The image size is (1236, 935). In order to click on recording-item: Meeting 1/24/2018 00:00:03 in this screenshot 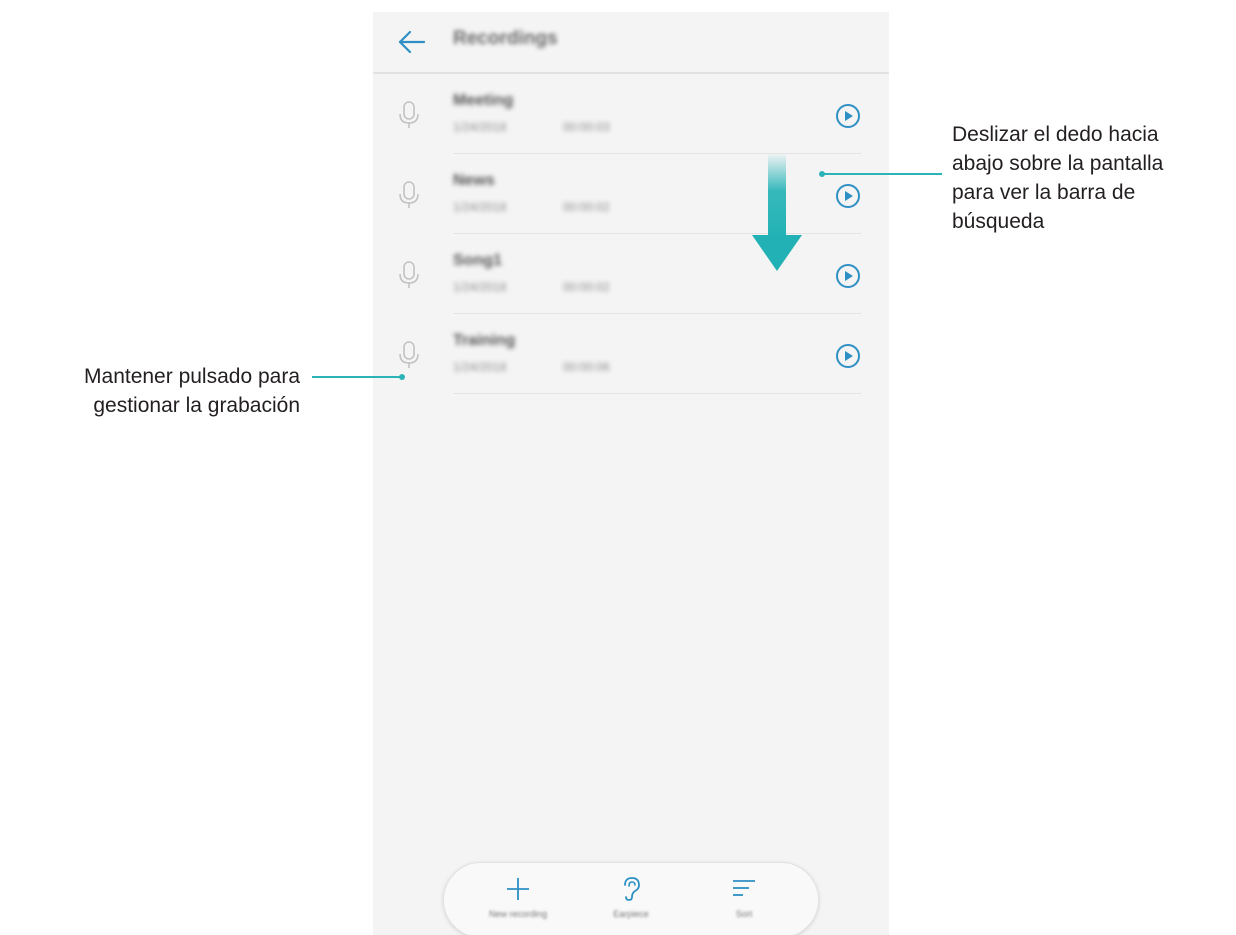, I will do `click(631, 114)`.